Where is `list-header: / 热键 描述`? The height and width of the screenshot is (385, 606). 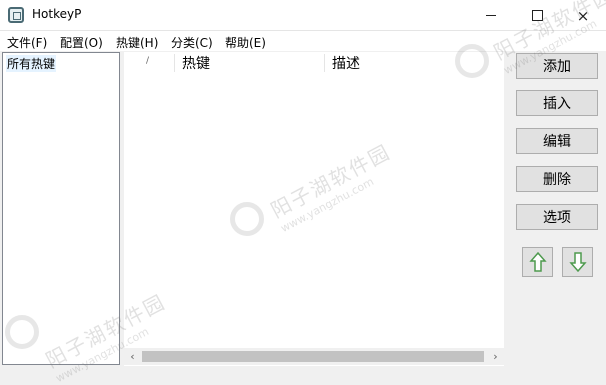 list-header: / 热键 描述 is located at coordinates (314, 63).